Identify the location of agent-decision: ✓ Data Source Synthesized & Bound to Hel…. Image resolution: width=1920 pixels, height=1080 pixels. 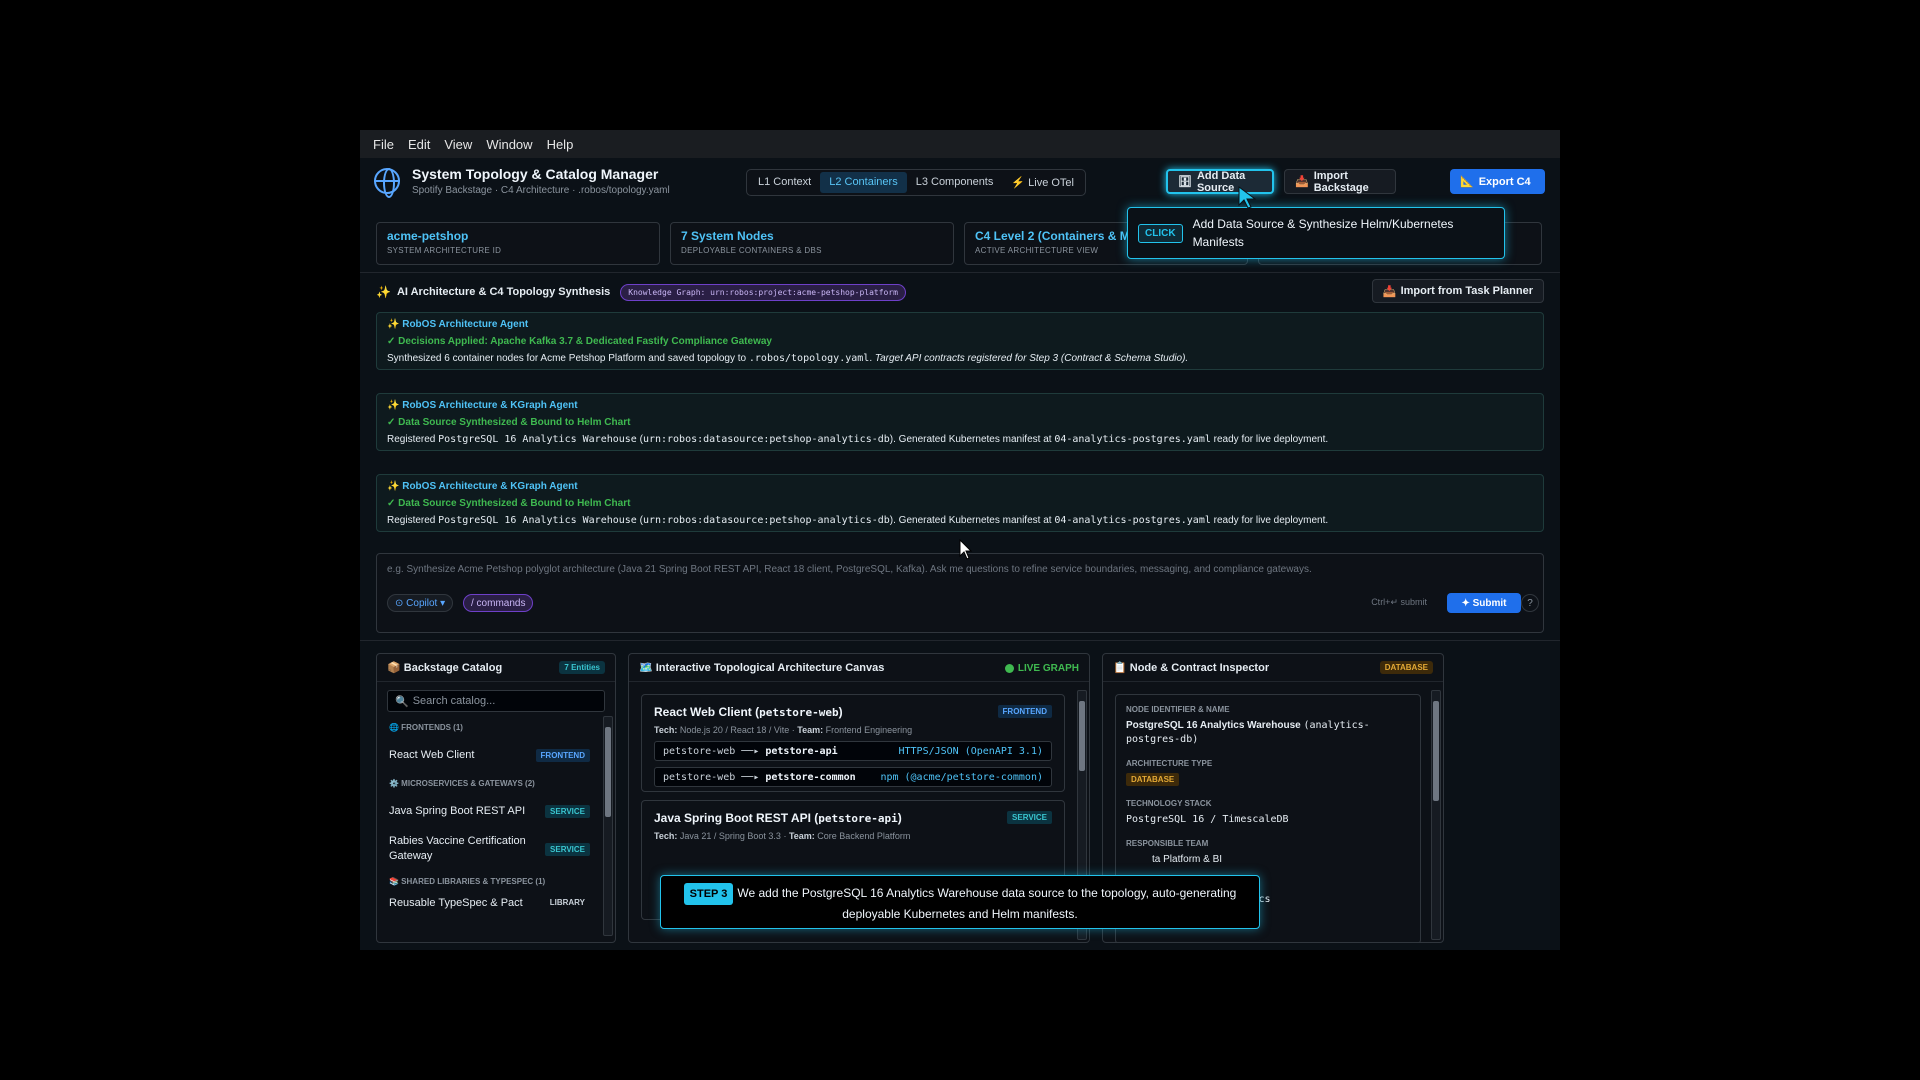
(509, 422).